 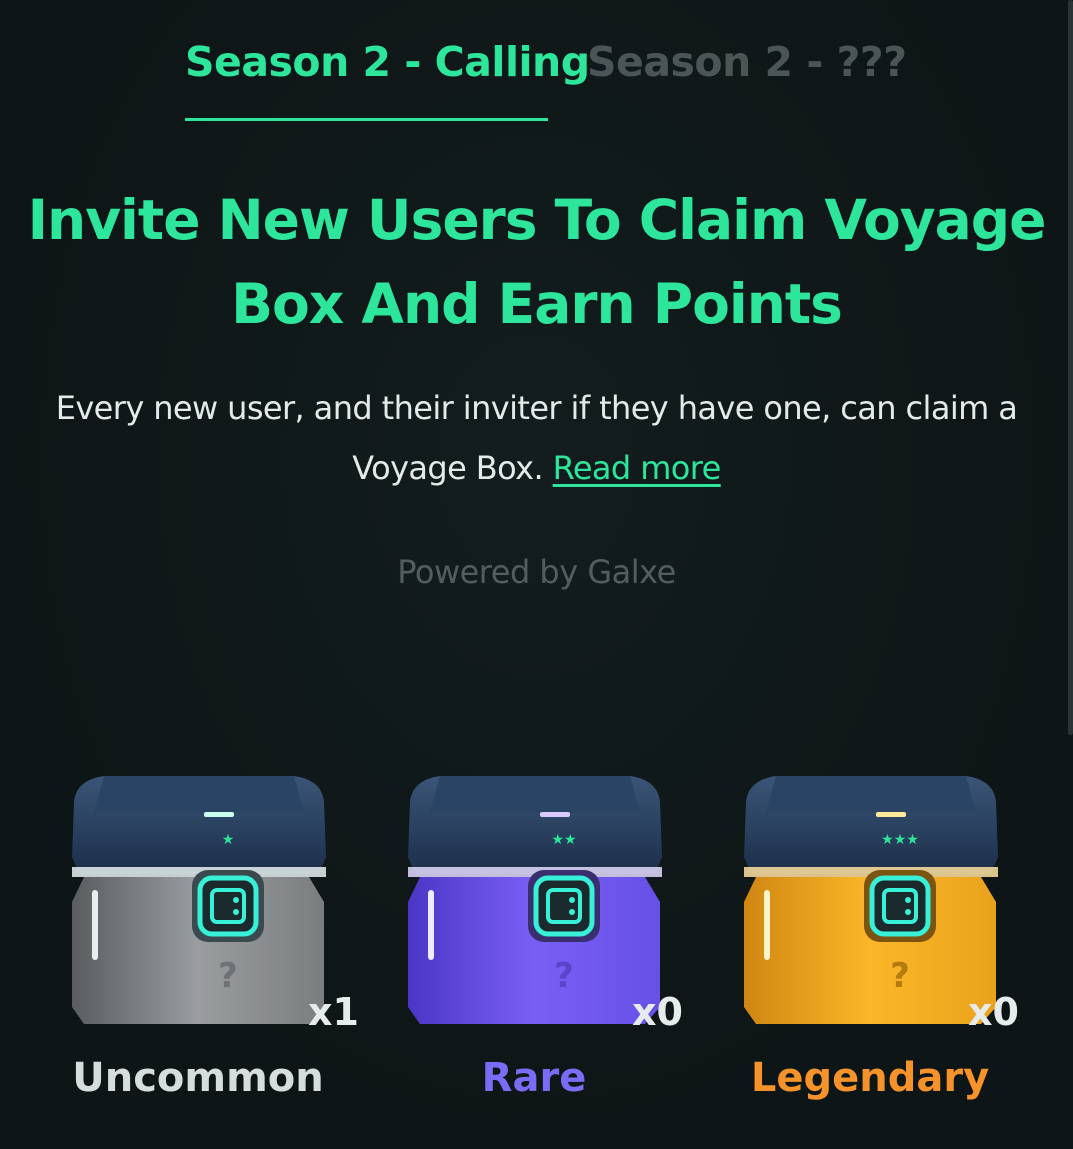 I want to click on box-rare: ★★ ?, so click(x=535, y=897).